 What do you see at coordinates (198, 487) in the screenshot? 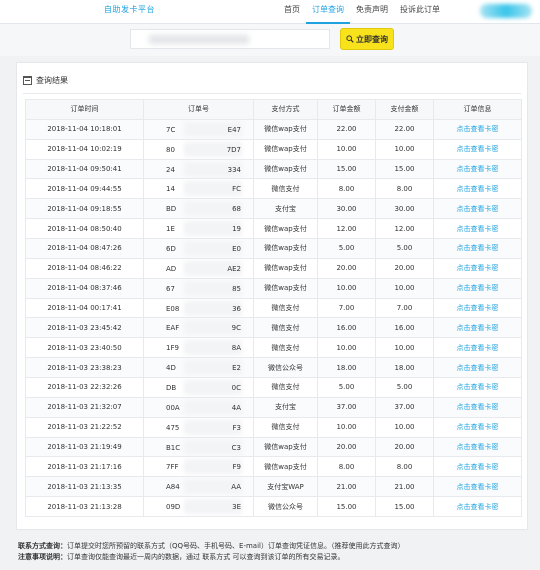
I see `order-id: A84 AA` at bounding box center [198, 487].